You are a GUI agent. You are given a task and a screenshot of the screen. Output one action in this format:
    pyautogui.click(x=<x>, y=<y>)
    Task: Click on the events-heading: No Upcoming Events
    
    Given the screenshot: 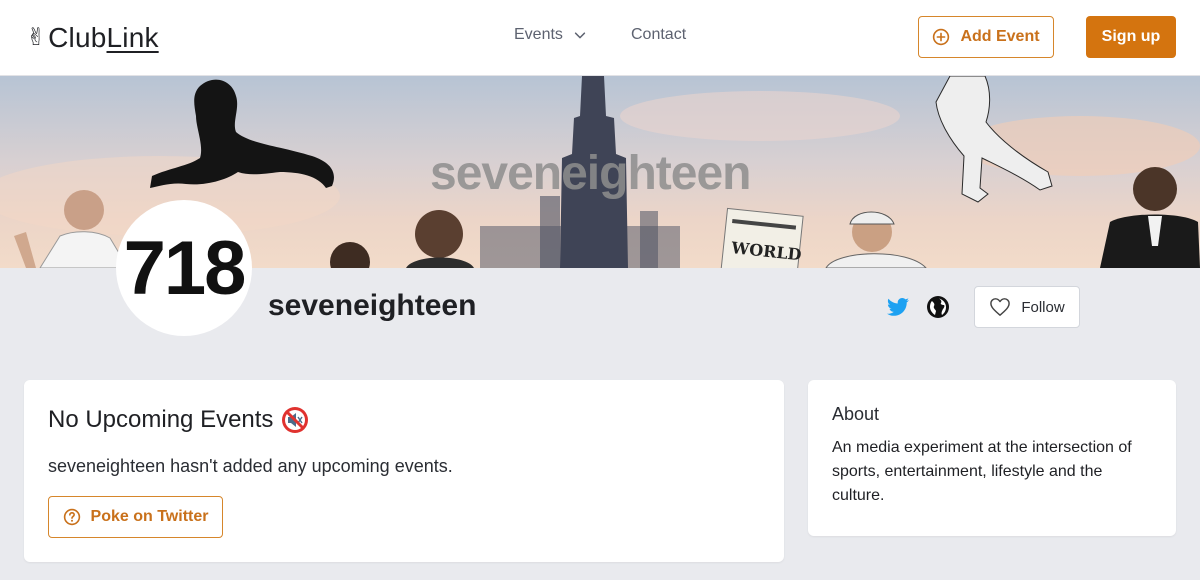 What is the action you would take?
    pyautogui.click(x=178, y=420)
    